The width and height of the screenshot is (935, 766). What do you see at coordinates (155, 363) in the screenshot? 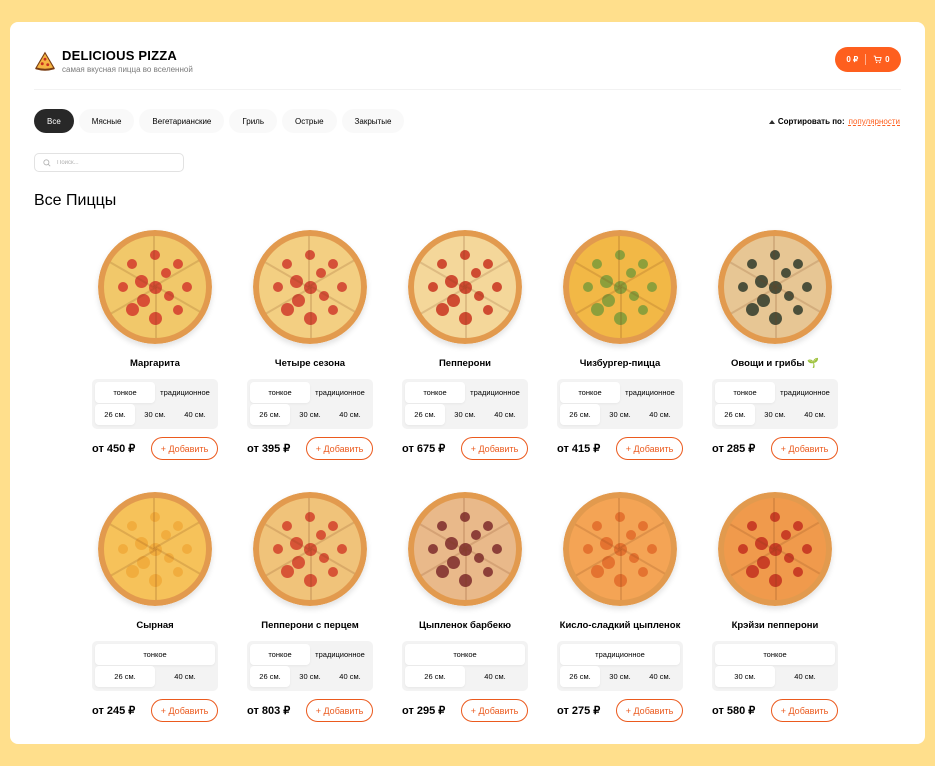
I see `pizza-name: Маргарита` at bounding box center [155, 363].